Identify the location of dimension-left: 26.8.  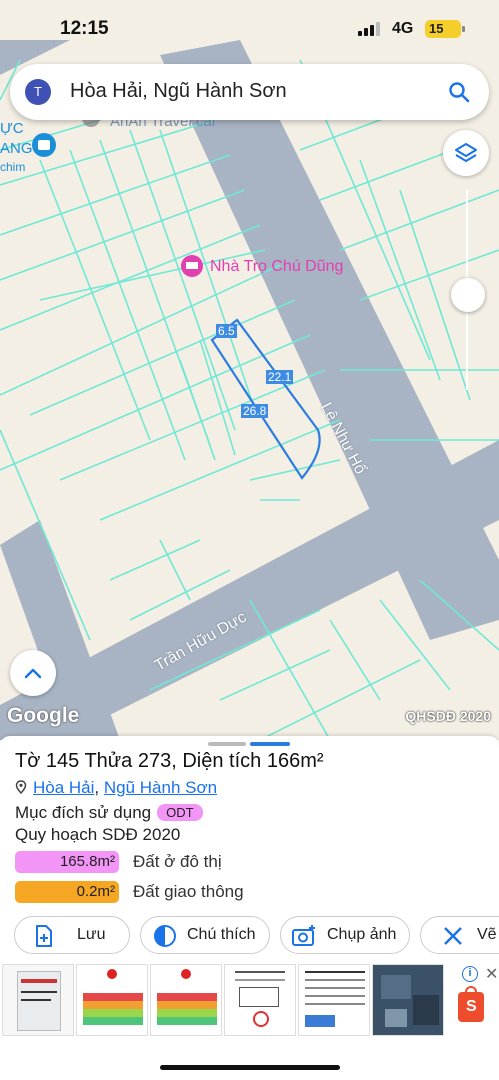
(255, 411).